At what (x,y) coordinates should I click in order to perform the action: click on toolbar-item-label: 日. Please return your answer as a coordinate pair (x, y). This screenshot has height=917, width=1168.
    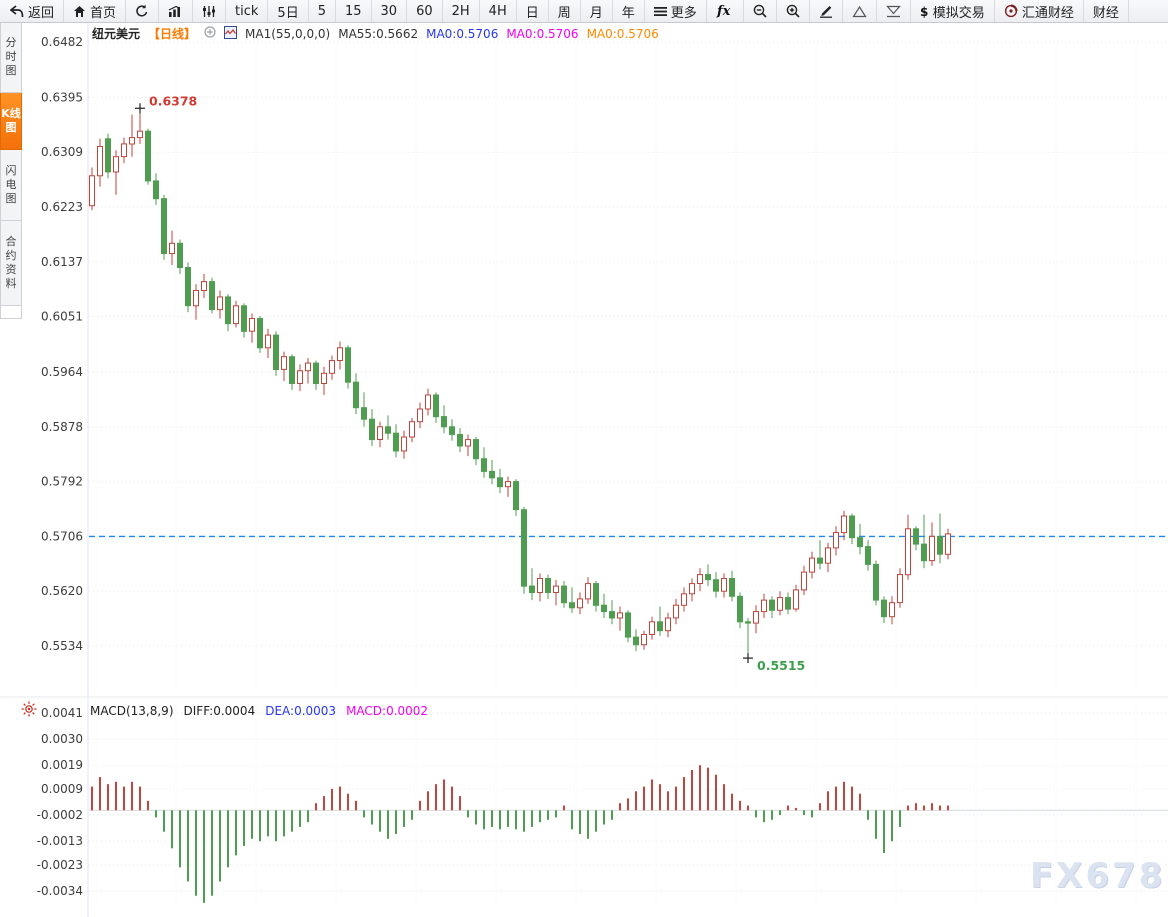
    Looking at the image, I should click on (532, 13).